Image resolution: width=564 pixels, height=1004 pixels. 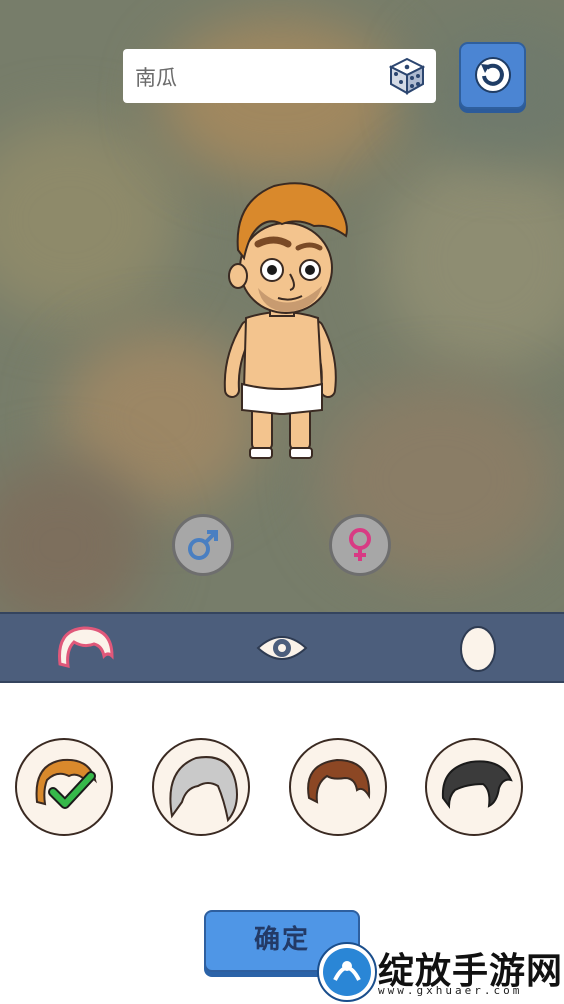 What do you see at coordinates (201, 787) in the screenshot?
I see `hair-option-long-grey` at bounding box center [201, 787].